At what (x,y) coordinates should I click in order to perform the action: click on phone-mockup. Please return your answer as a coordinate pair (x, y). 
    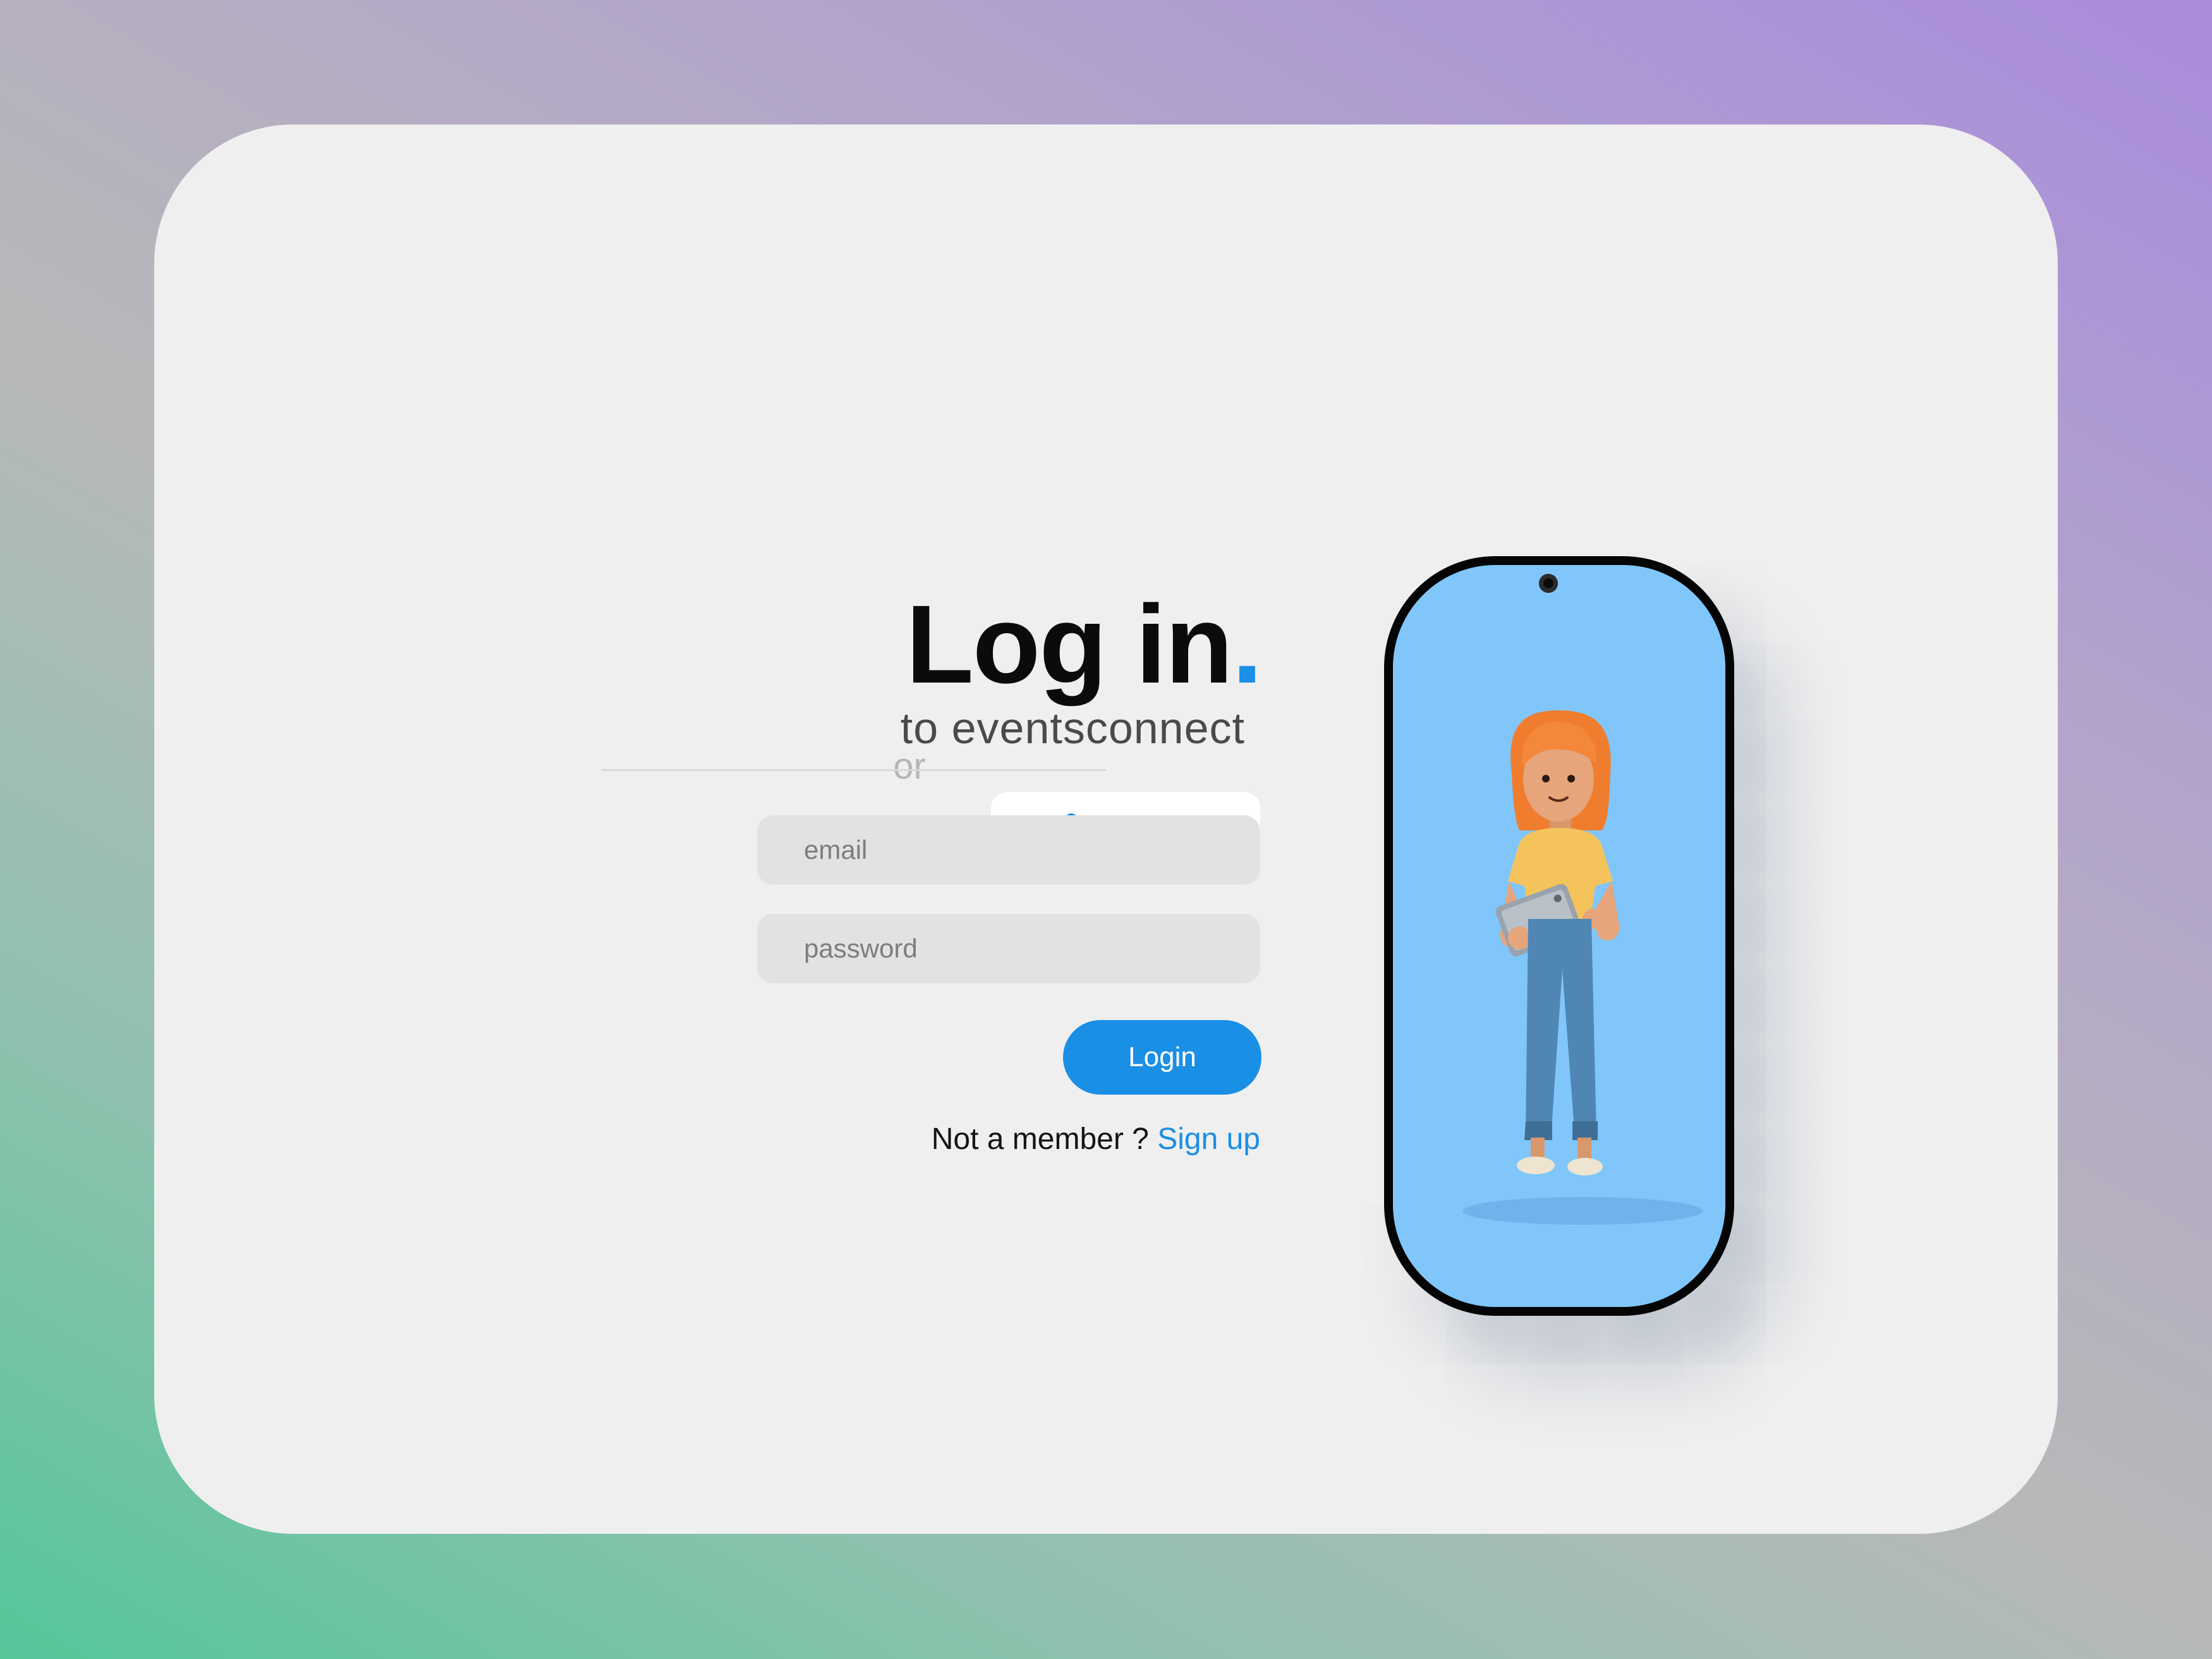
    Looking at the image, I should click on (1559, 936).